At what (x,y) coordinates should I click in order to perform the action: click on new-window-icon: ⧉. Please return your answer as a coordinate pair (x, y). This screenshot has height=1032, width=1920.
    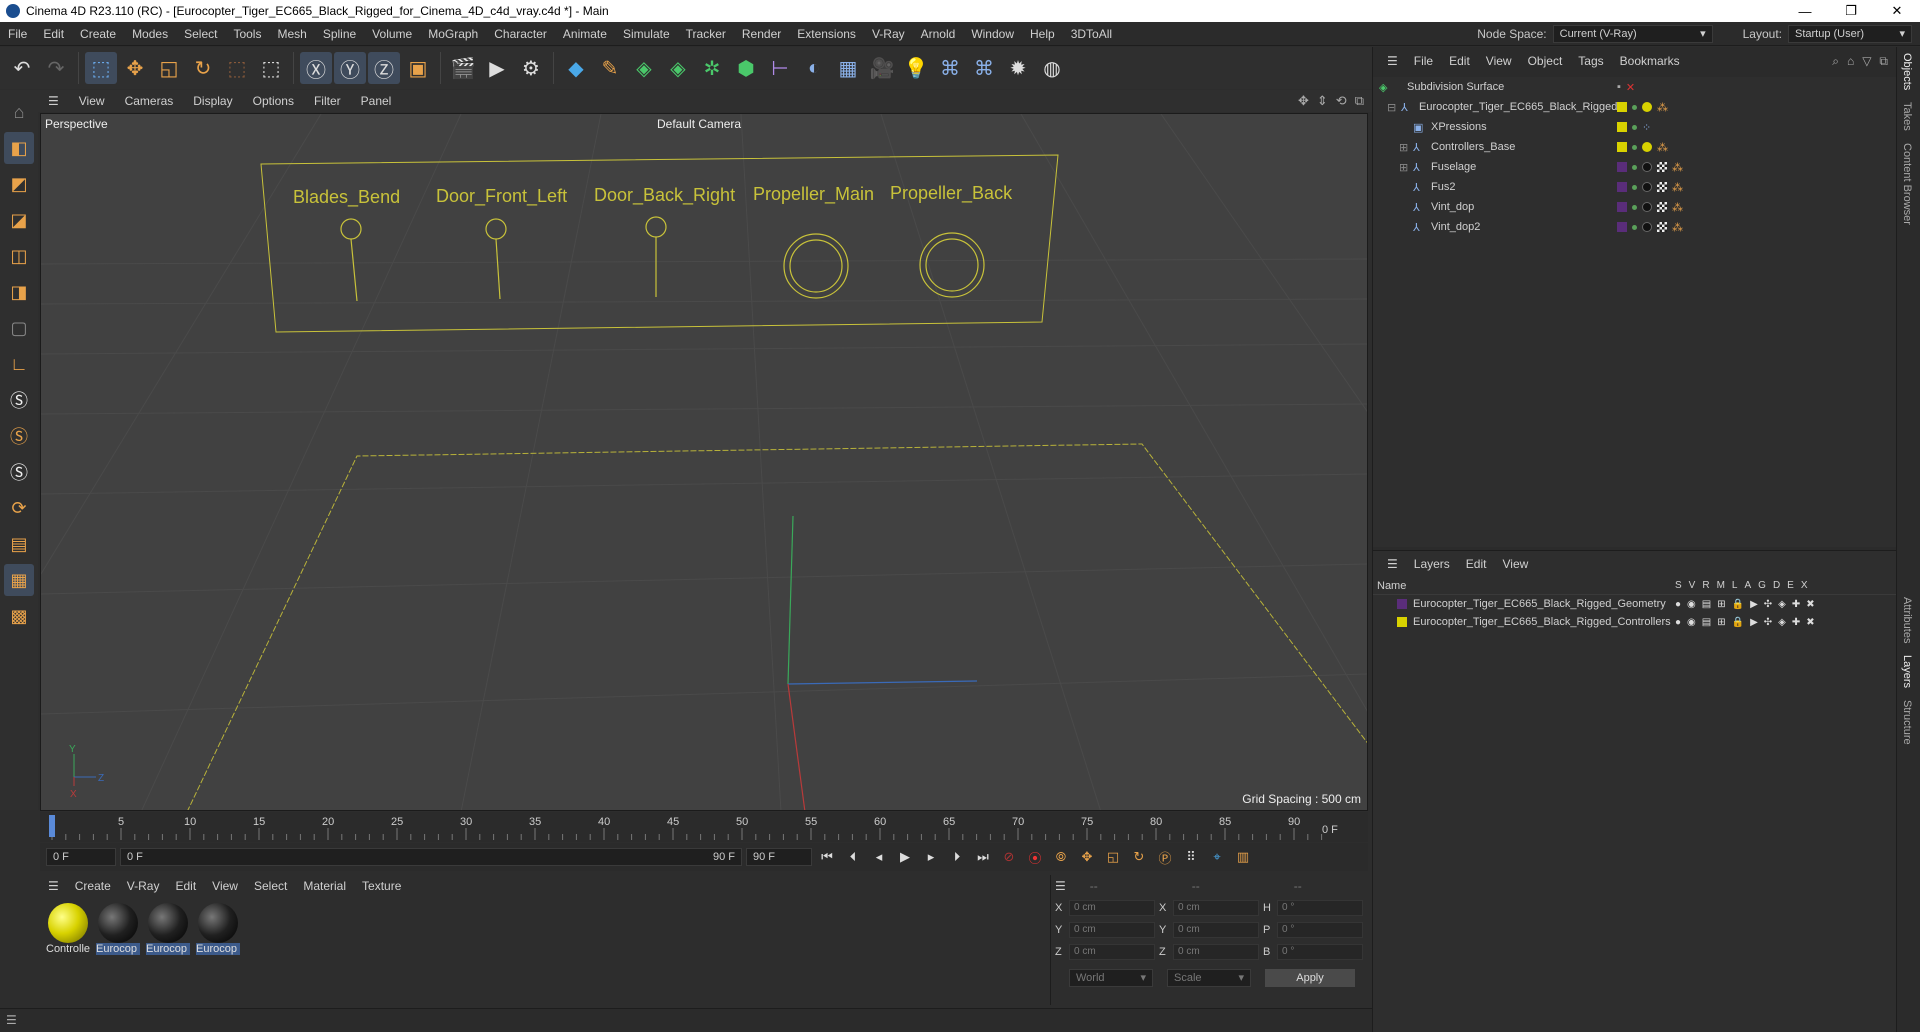
    Looking at the image, I should click on (1883, 61).